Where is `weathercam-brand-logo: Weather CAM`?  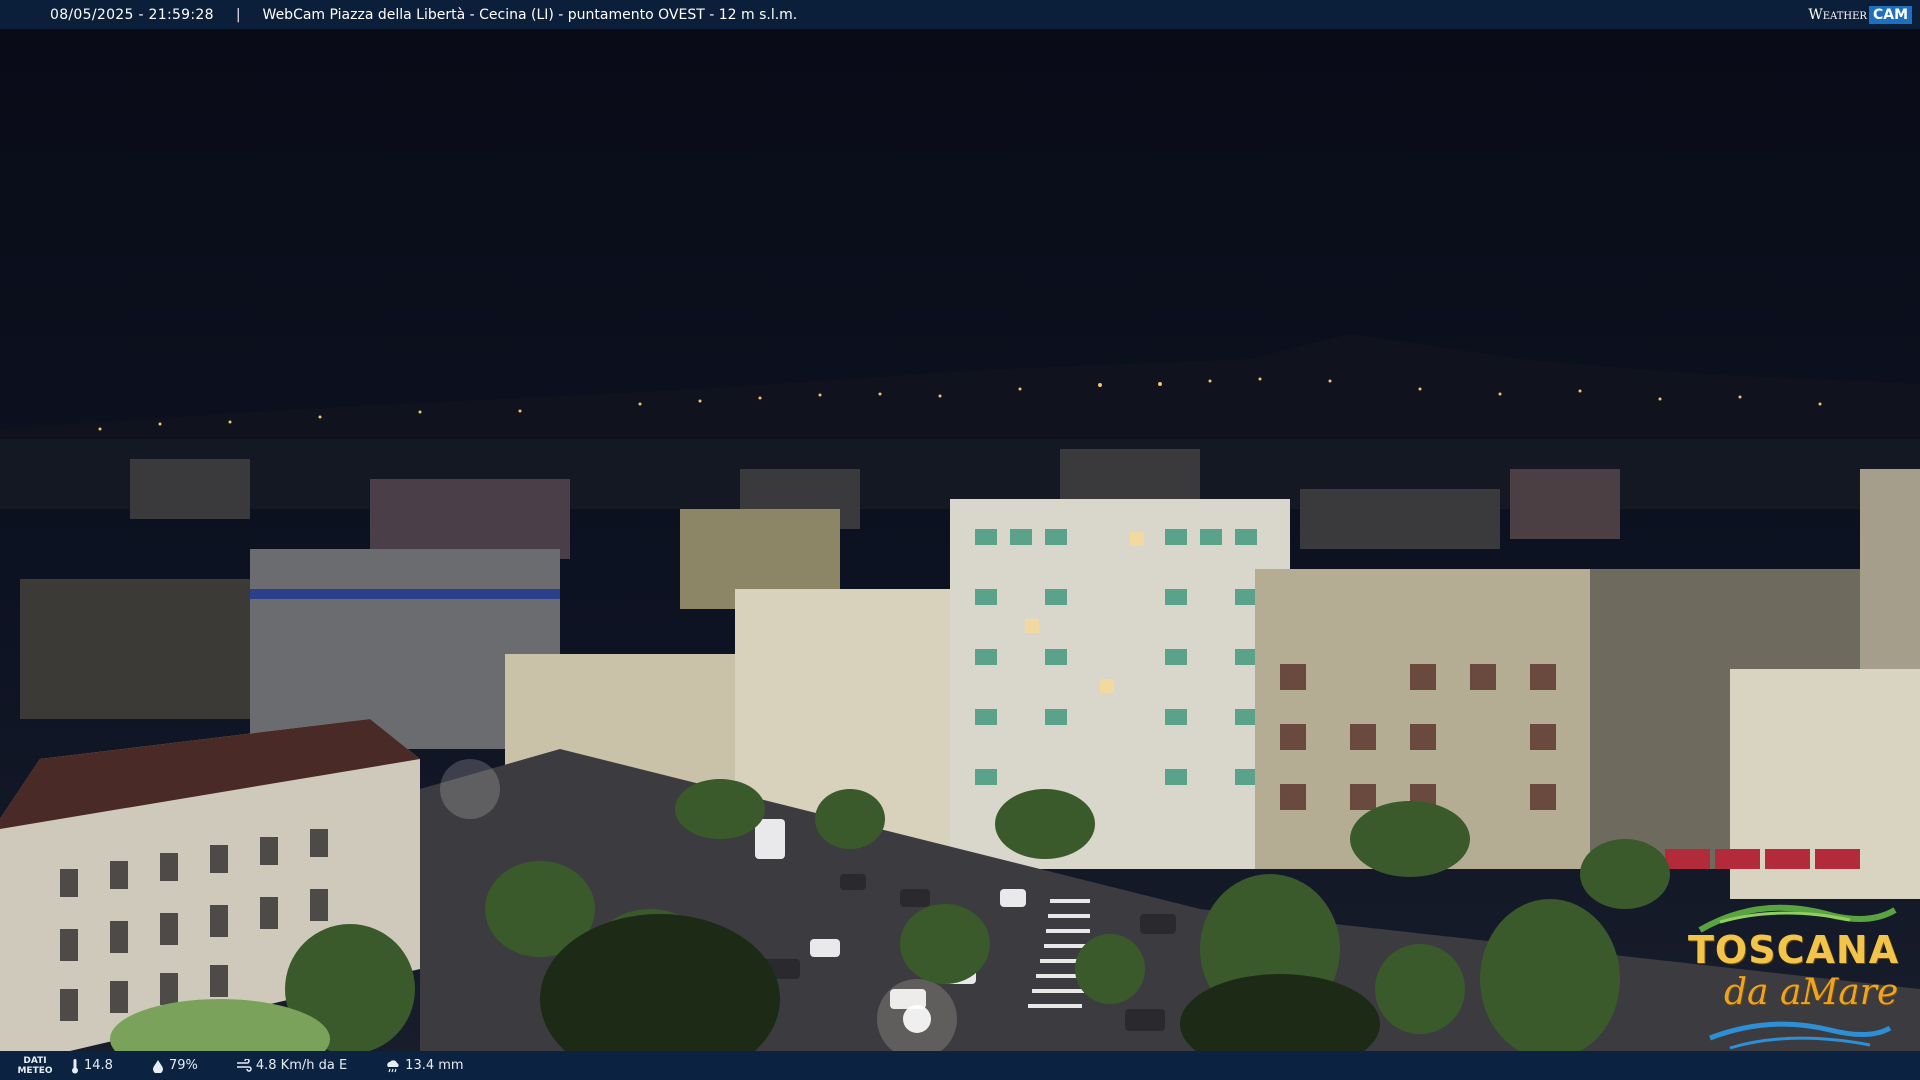
weathercam-brand-logo: Weather CAM is located at coordinates (1860, 14).